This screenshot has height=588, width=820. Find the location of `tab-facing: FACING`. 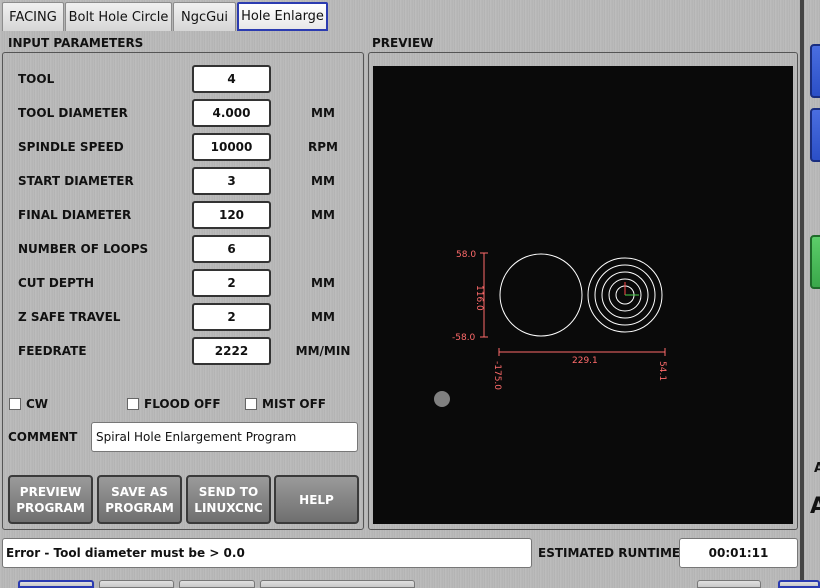

tab-facing: FACING is located at coordinates (33, 16).